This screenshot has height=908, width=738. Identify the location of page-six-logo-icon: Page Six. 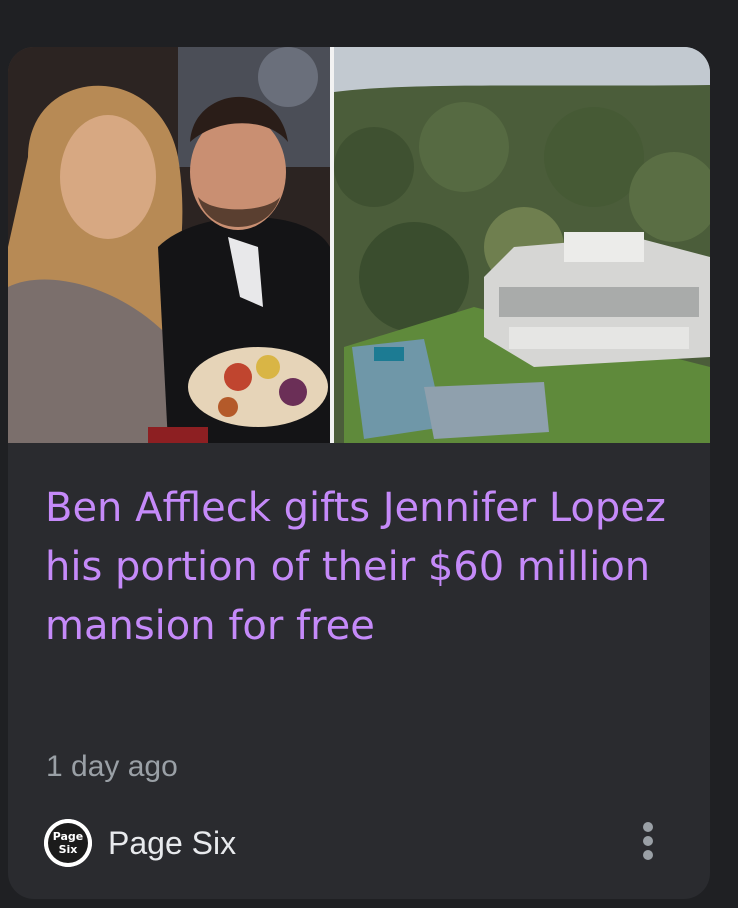
(68, 843).